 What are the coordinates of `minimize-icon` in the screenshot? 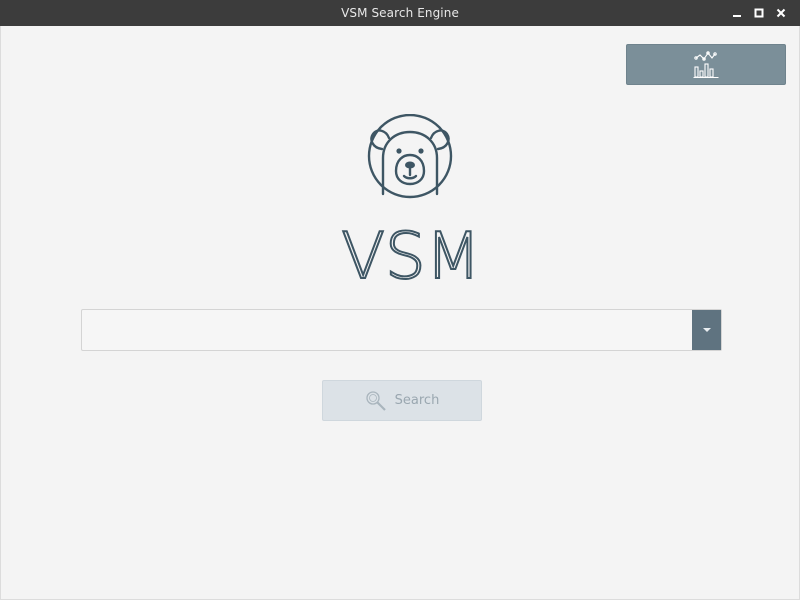 It's located at (737, 16).